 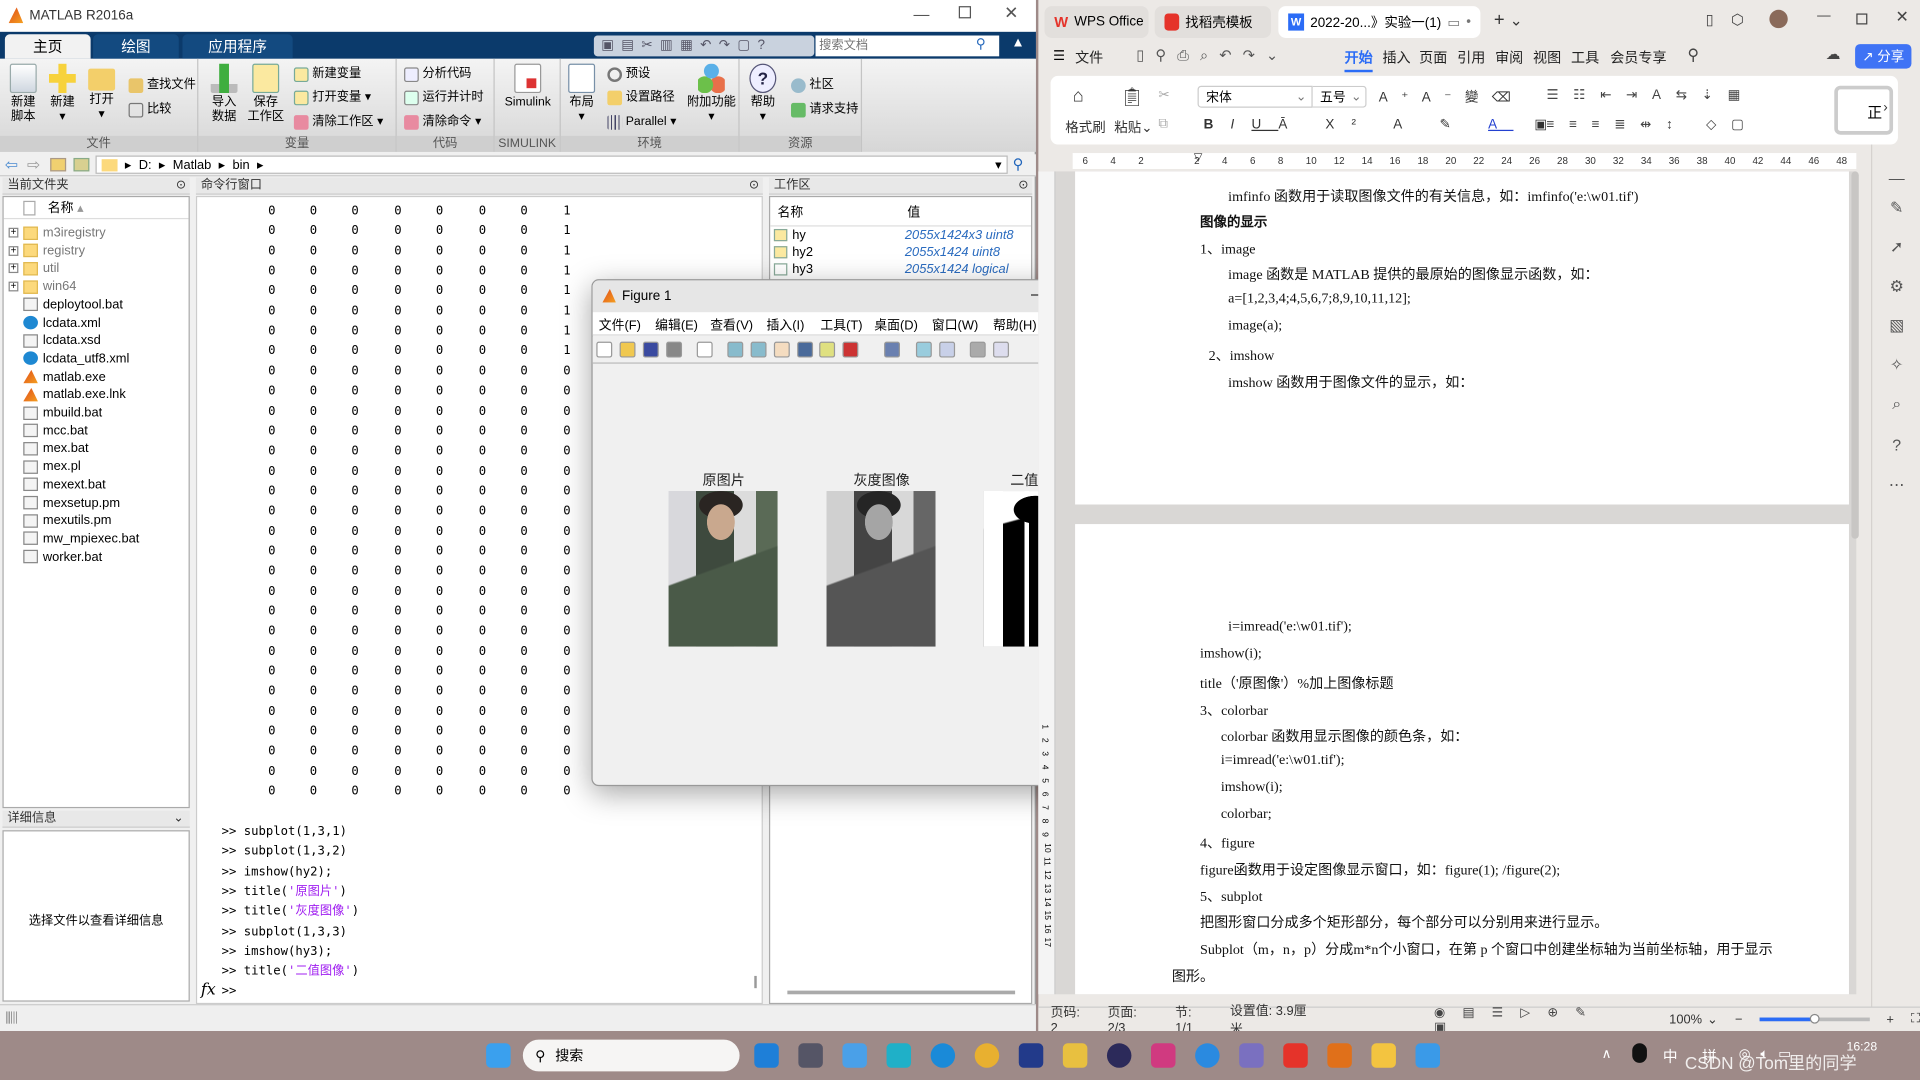 I want to click on column-header-value: 值, so click(x=913, y=212).